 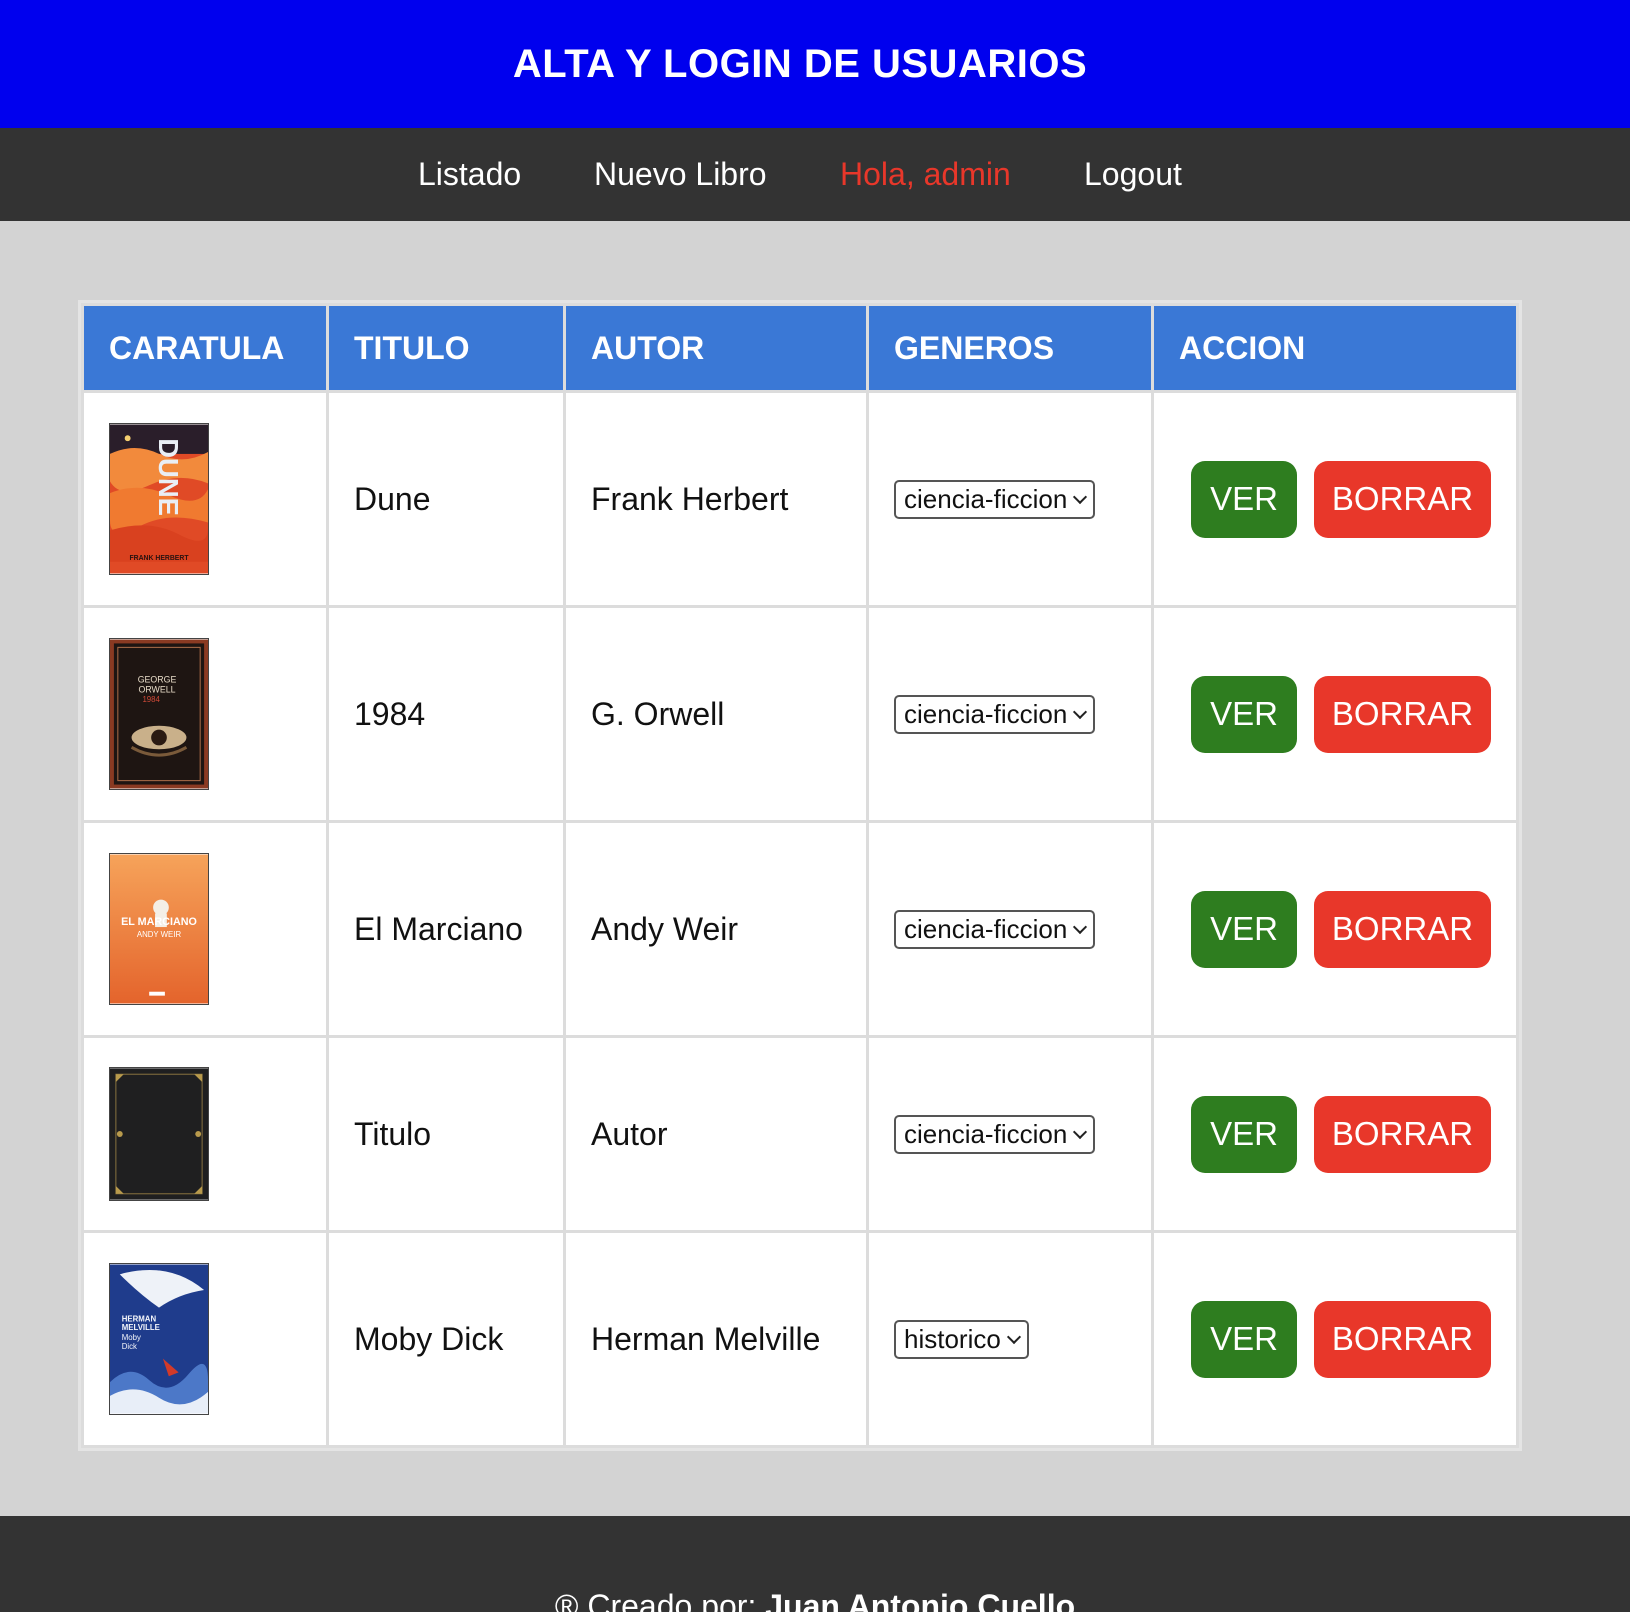 I want to click on genre-cell: historico, so click(x=1010, y=1339).